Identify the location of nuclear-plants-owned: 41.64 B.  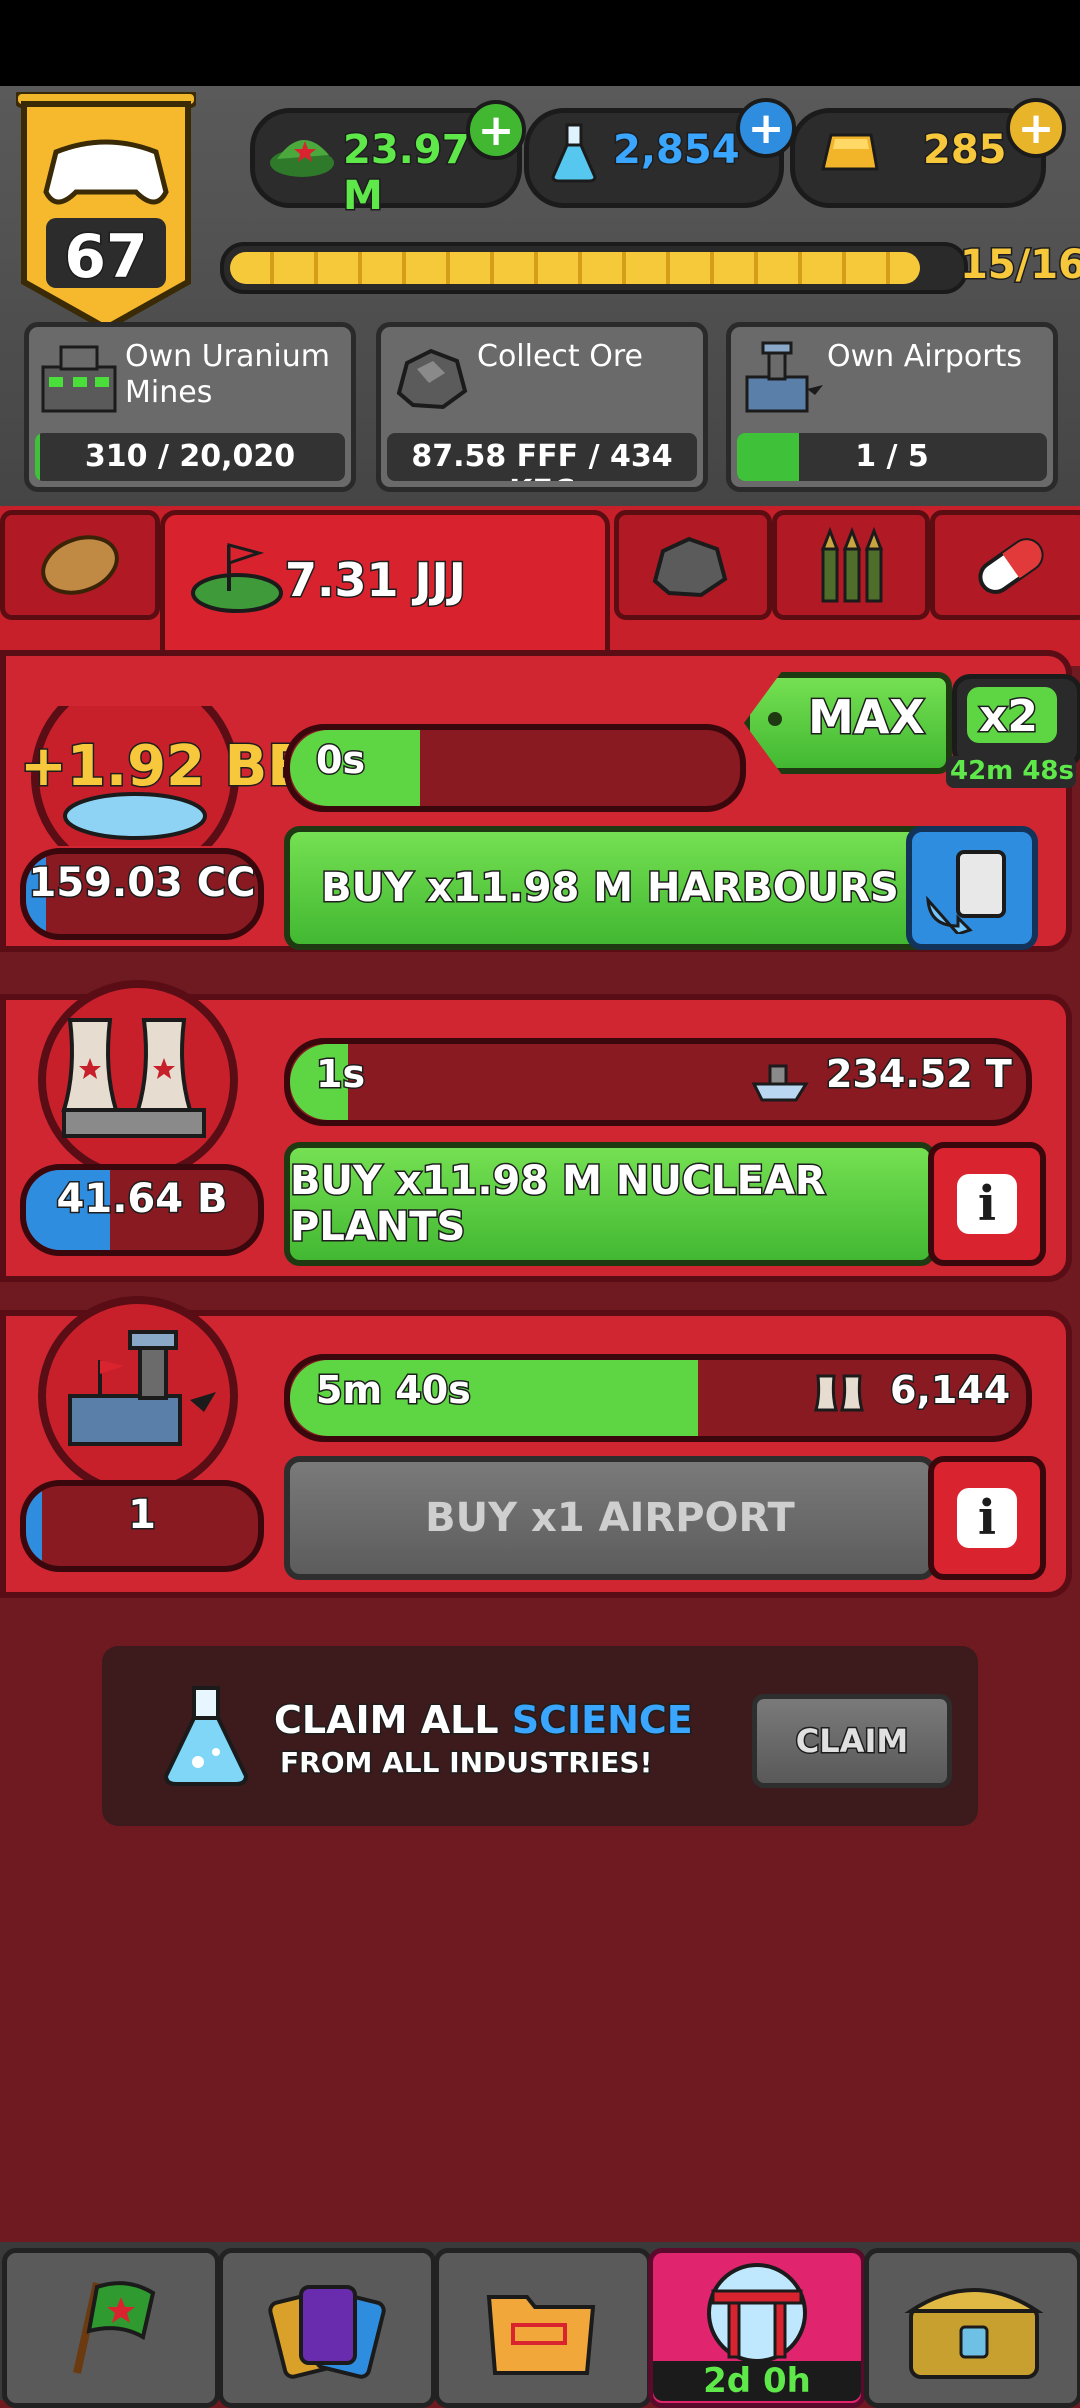
(142, 1210).